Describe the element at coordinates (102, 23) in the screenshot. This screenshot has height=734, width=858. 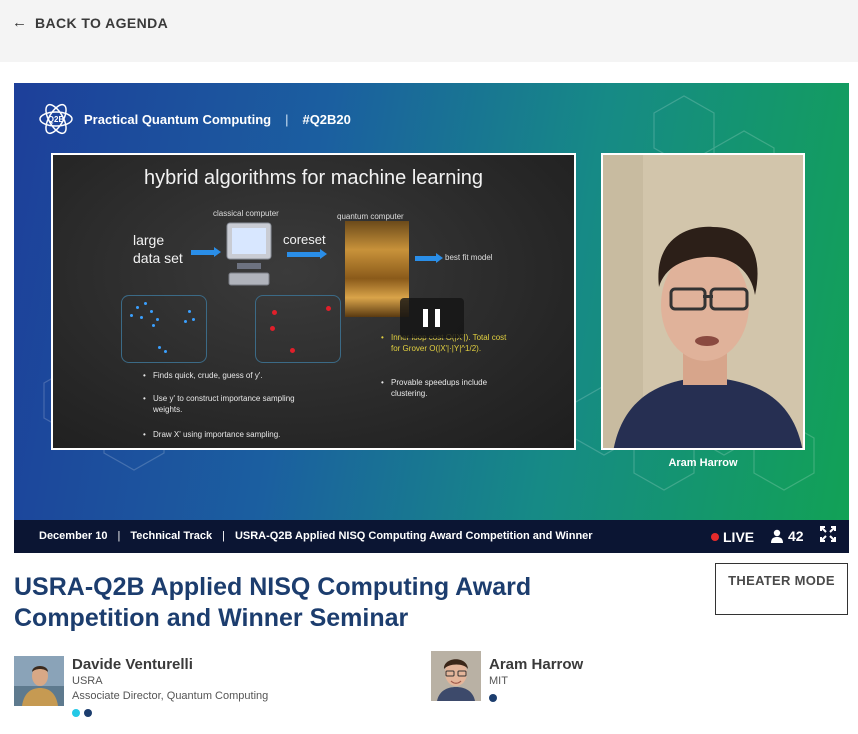
I see `back-label: BACK TO AGENDA` at that location.